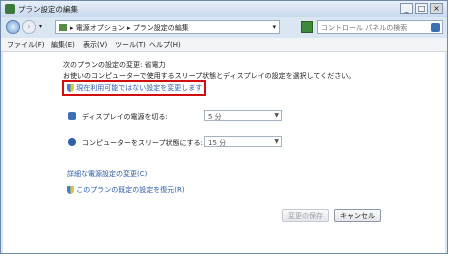 This screenshot has width=450, height=256. What do you see at coordinates (130, 190) in the screenshot?
I see `restore-defaults-link: このプランの既定の設定を復元(R)` at bounding box center [130, 190].